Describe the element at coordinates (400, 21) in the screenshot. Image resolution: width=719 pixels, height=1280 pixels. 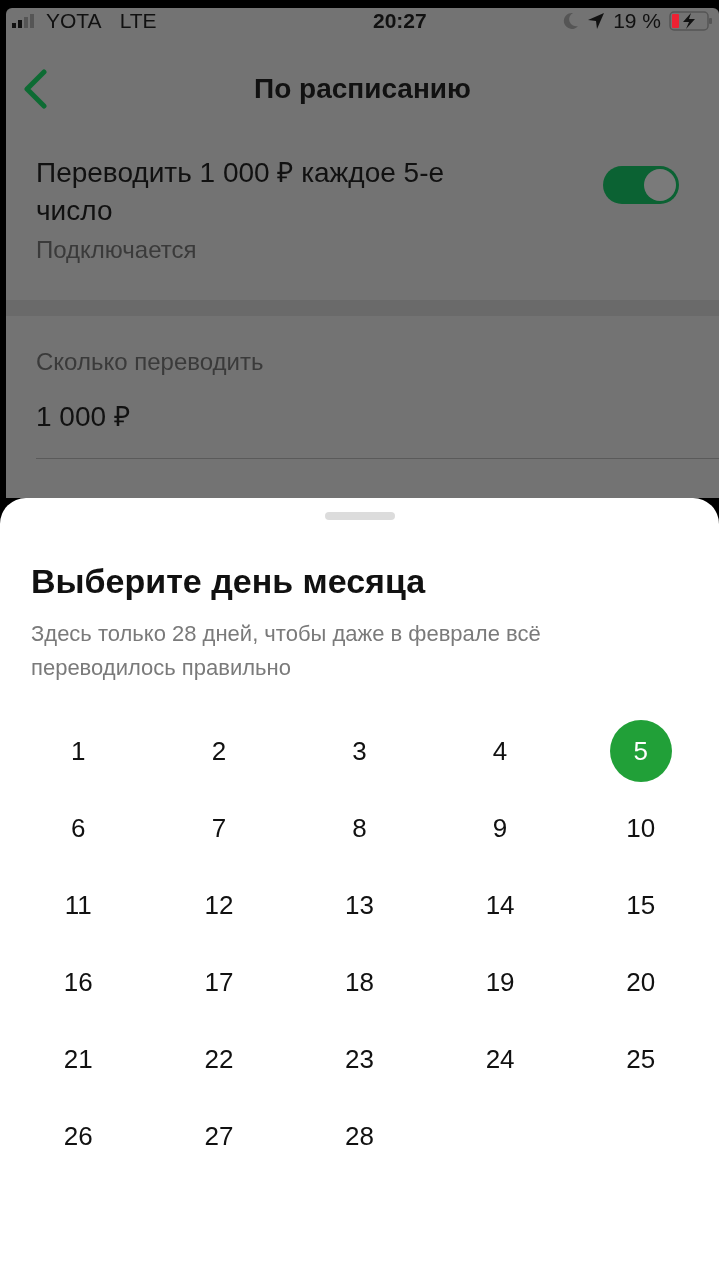
I see `clock-time: 20:27` at that location.